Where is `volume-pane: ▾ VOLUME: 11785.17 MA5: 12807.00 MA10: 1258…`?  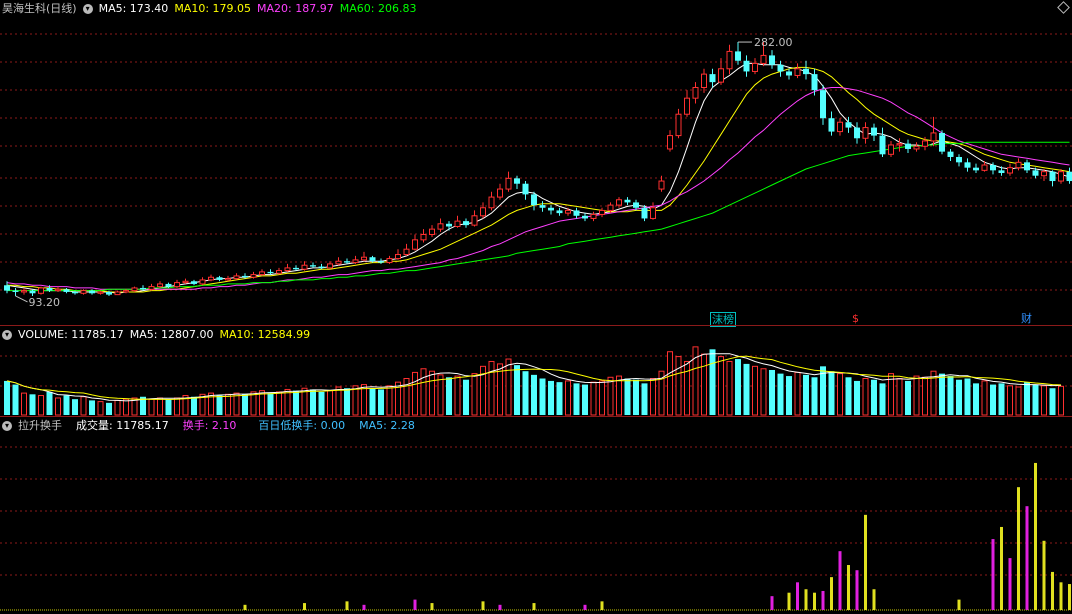
volume-pane: ▾ VOLUME: 11785.17 MA5: 12807.00 MA10: 1258… is located at coordinates (536, 371).